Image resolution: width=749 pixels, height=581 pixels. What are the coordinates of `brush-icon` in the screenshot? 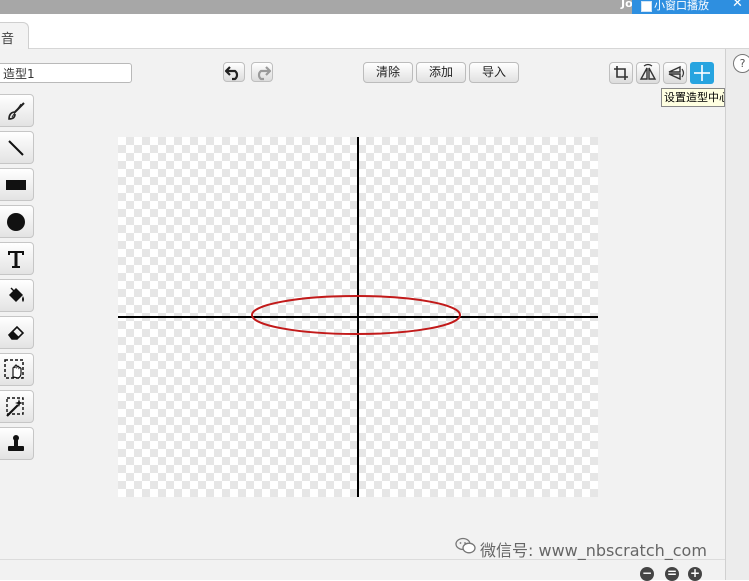 It's located at (16, 111).